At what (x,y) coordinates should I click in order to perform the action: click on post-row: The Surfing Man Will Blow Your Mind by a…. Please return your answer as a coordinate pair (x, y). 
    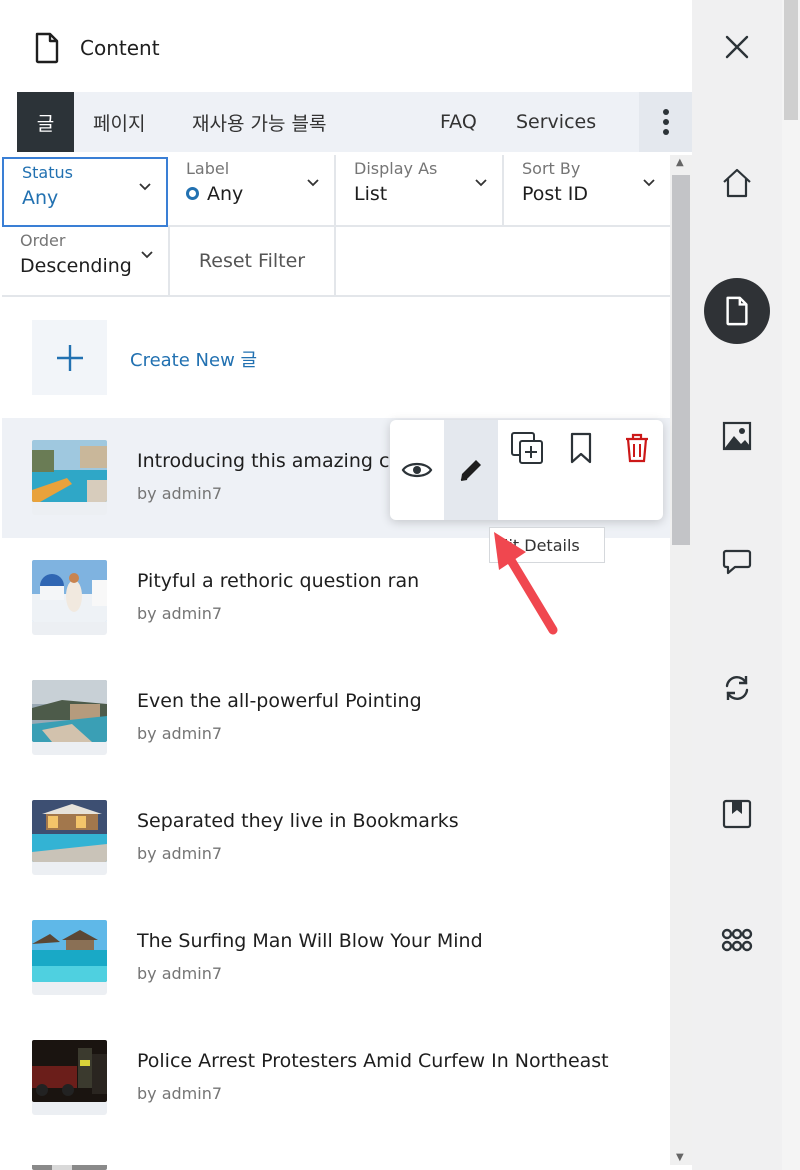
    Looking at the image, I should click on (336, 958).